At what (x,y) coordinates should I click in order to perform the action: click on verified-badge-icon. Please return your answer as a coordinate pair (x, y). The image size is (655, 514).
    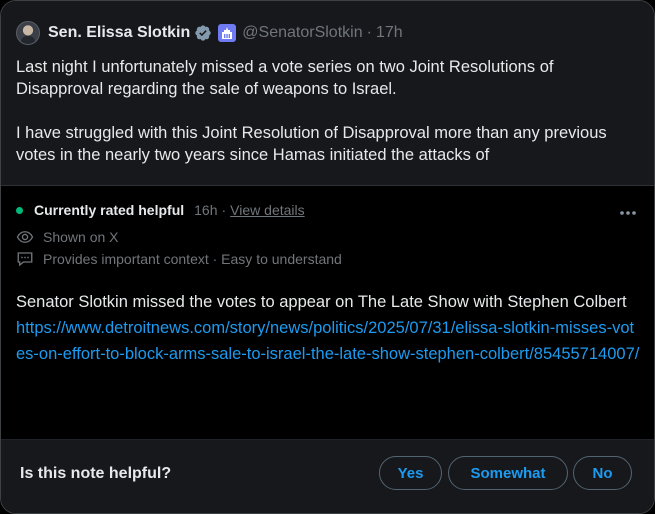
    Looking at the image, I should click on (203, 33).